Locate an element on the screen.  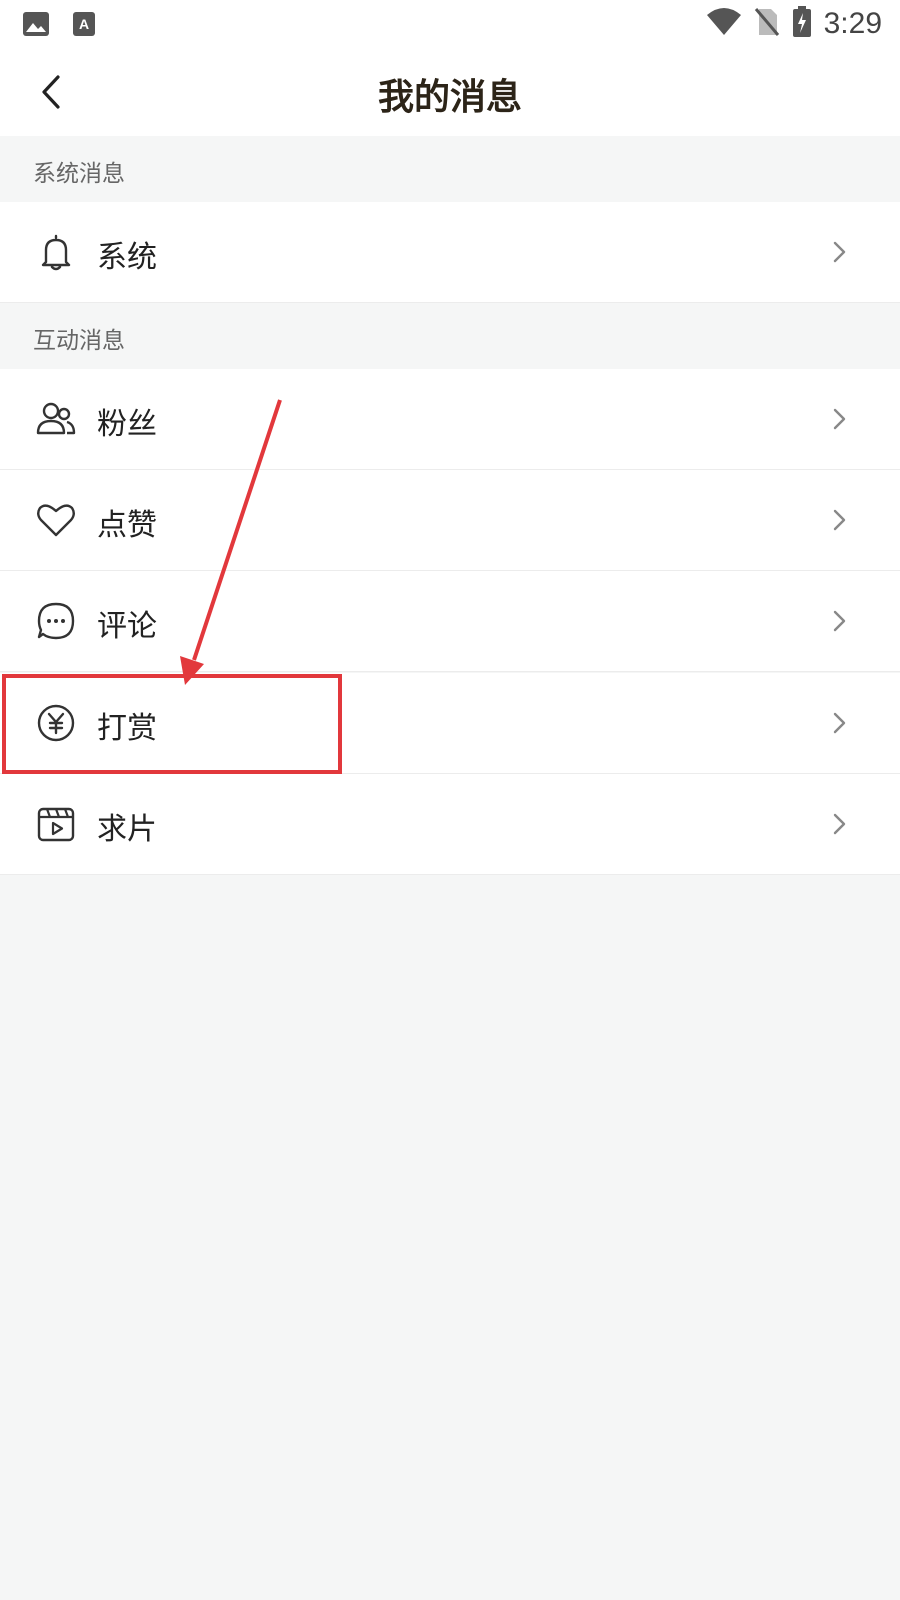
list-item-label: 点赞 is located at coordinates (127, 525).